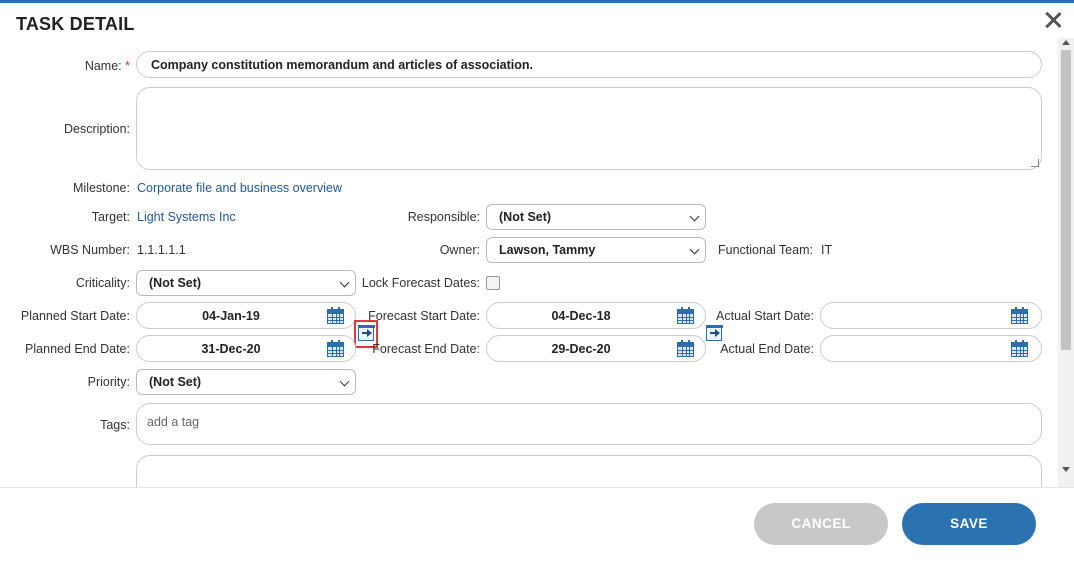 This screenshot has height=562, width=1074. What do you see at coordinates (581, 316) in the screenshot?
I see `forecast-start-value: 04-Dec-18` at bounding box center [581, 316].